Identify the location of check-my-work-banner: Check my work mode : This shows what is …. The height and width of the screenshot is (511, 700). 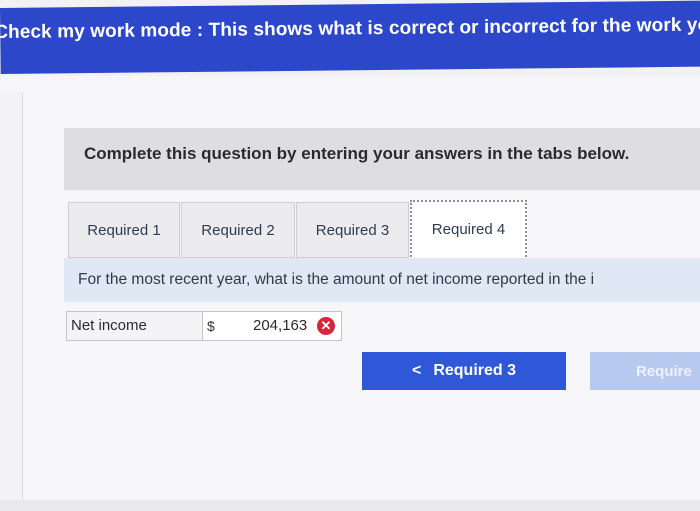
(350, 37).